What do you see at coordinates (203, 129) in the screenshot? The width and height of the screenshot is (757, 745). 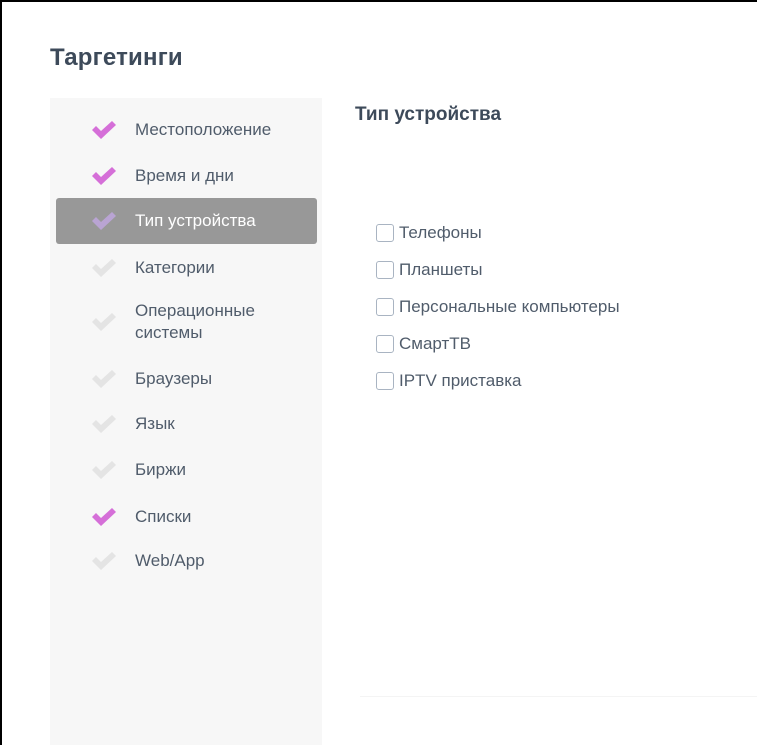 I see `sidebar-item-label: Местоположение` at bounding box center [203, 129].